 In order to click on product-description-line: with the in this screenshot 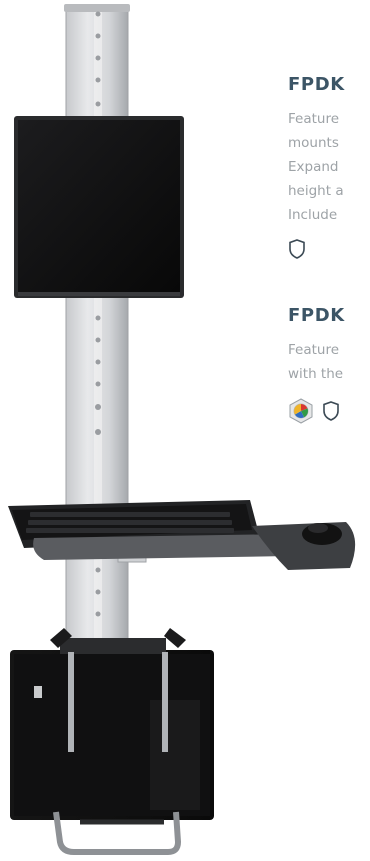, I will do `click(316, 374)`.